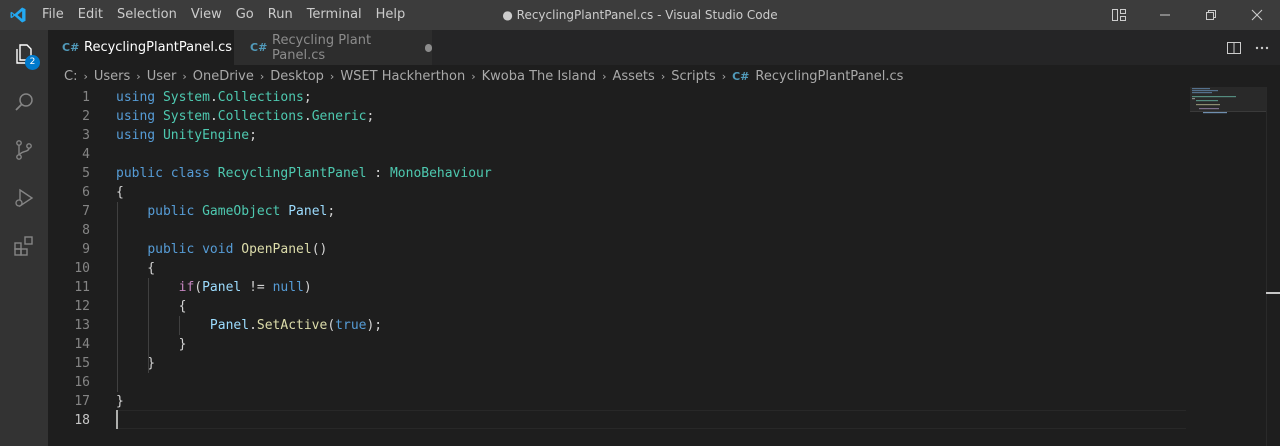  I want to click on code-token: class, so click(190, 173).